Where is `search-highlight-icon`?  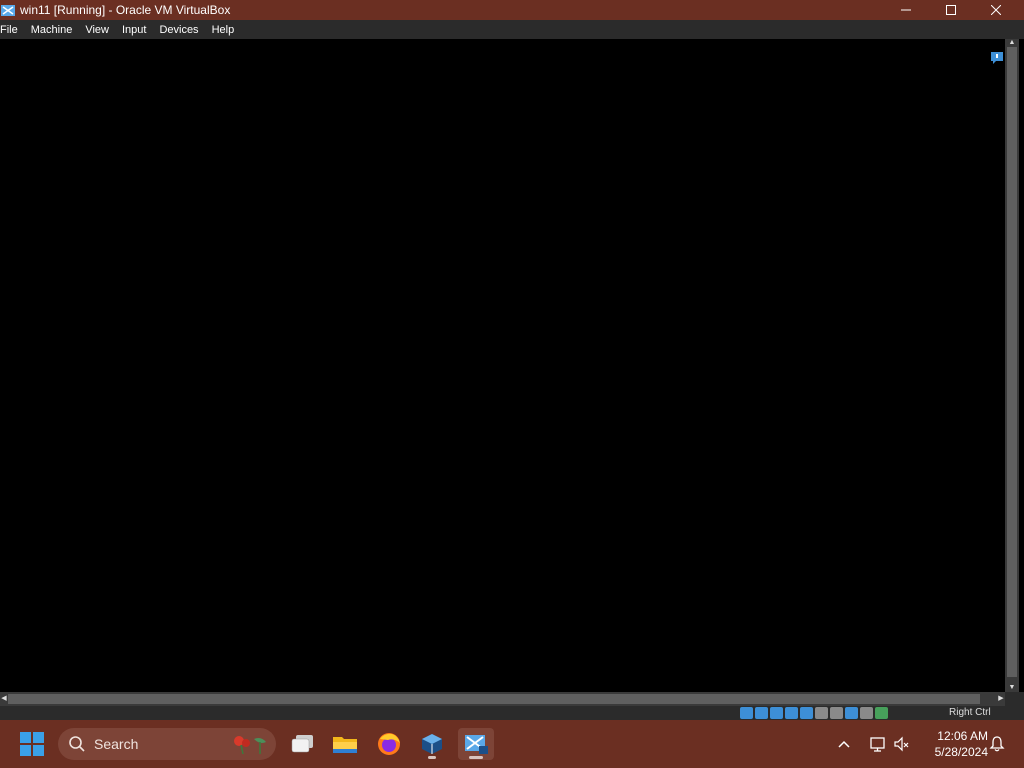
search-highlight-icon is located at coordinates (250, 745).